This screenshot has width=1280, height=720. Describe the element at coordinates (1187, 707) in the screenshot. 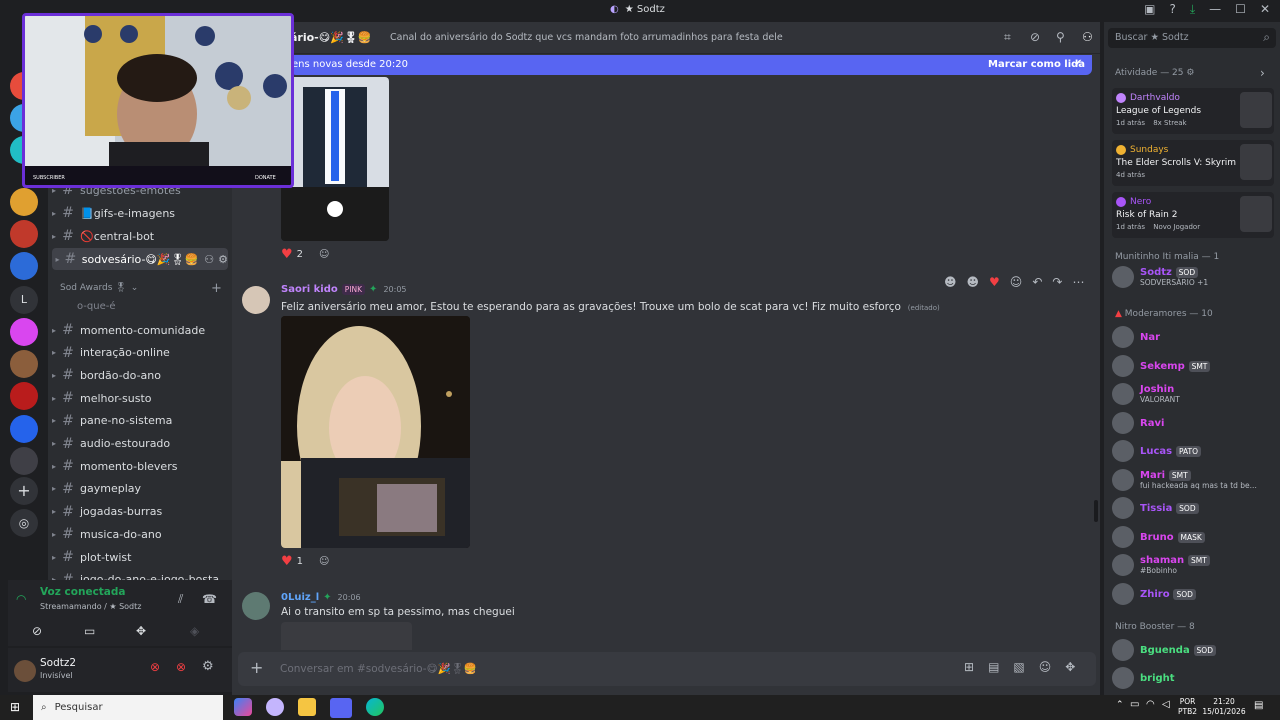

I see `language-indicator: POR PTB2` at that location.